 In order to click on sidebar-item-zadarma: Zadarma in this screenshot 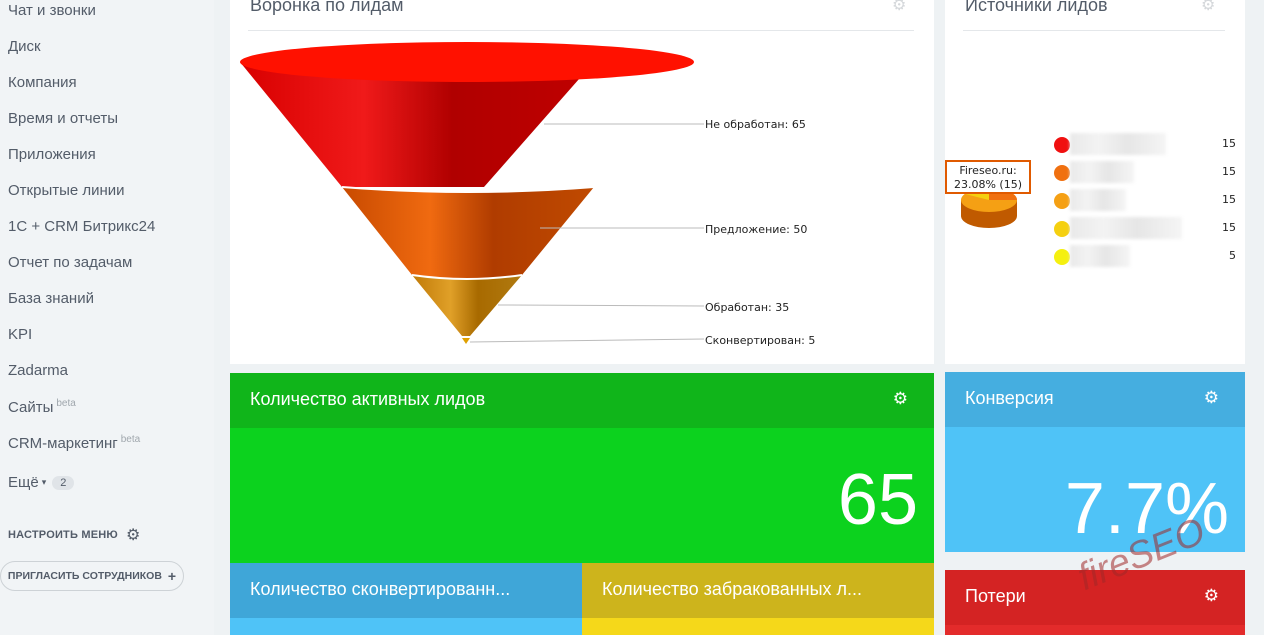, I will do `click(38, 370)`.